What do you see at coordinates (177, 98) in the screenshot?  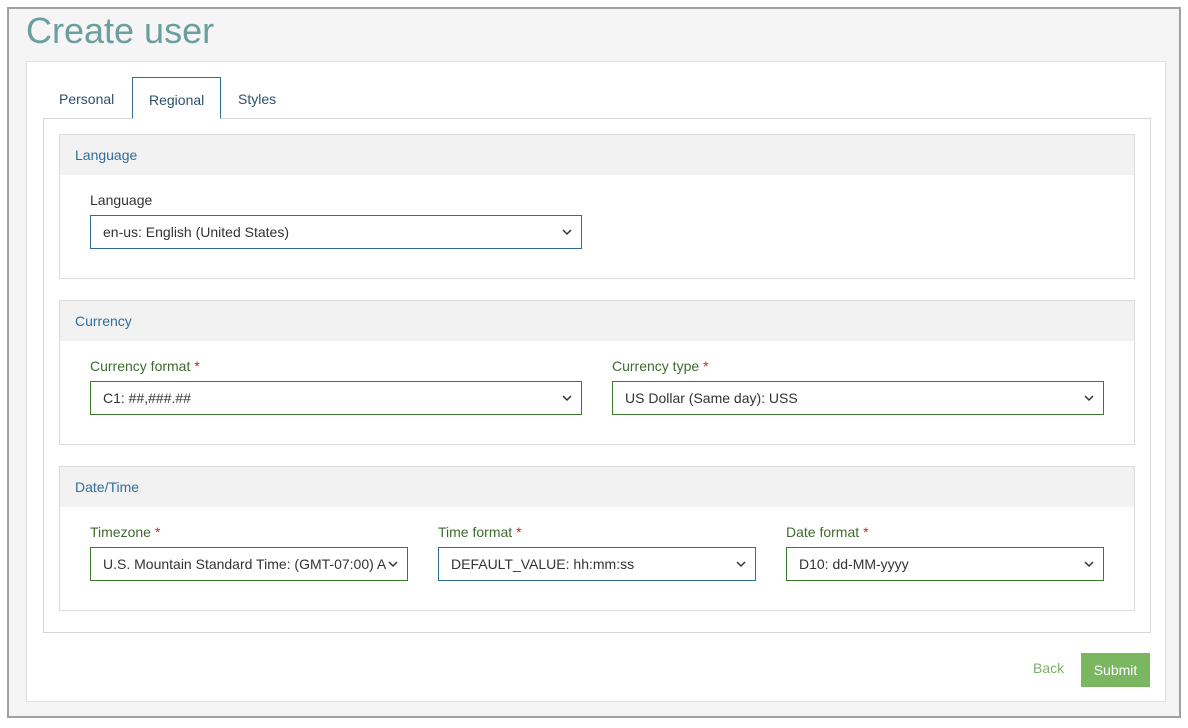 I see `tab-regional: Regional` at bounding box center [177, 98].